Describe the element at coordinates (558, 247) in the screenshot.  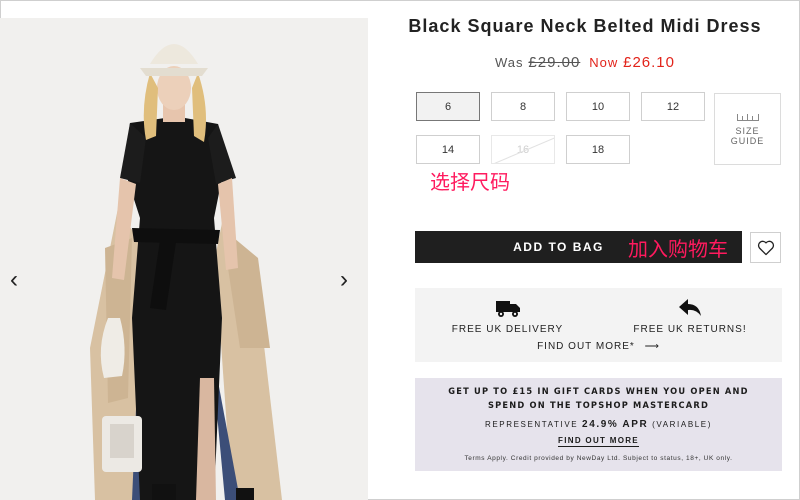
I see `add-to-bag-label: ADD TO BAG` at that location.